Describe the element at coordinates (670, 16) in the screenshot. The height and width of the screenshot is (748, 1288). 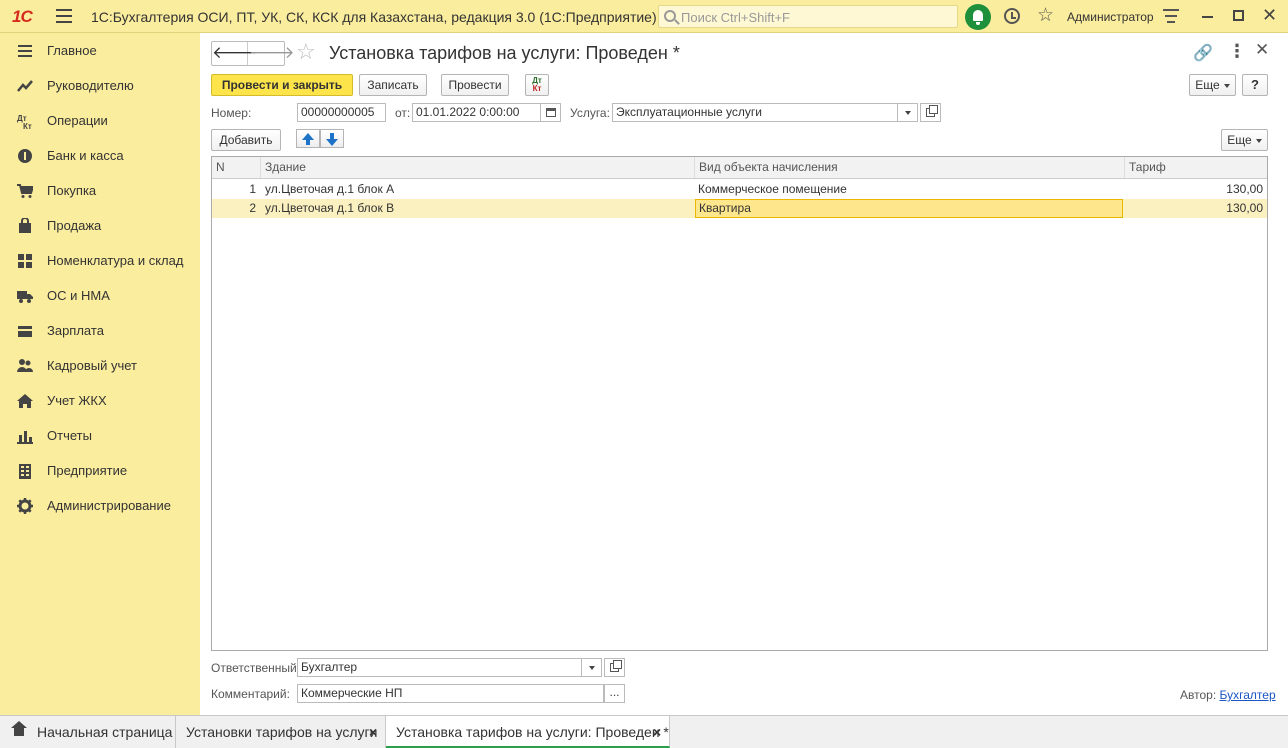
I see `search-icon` at that location.